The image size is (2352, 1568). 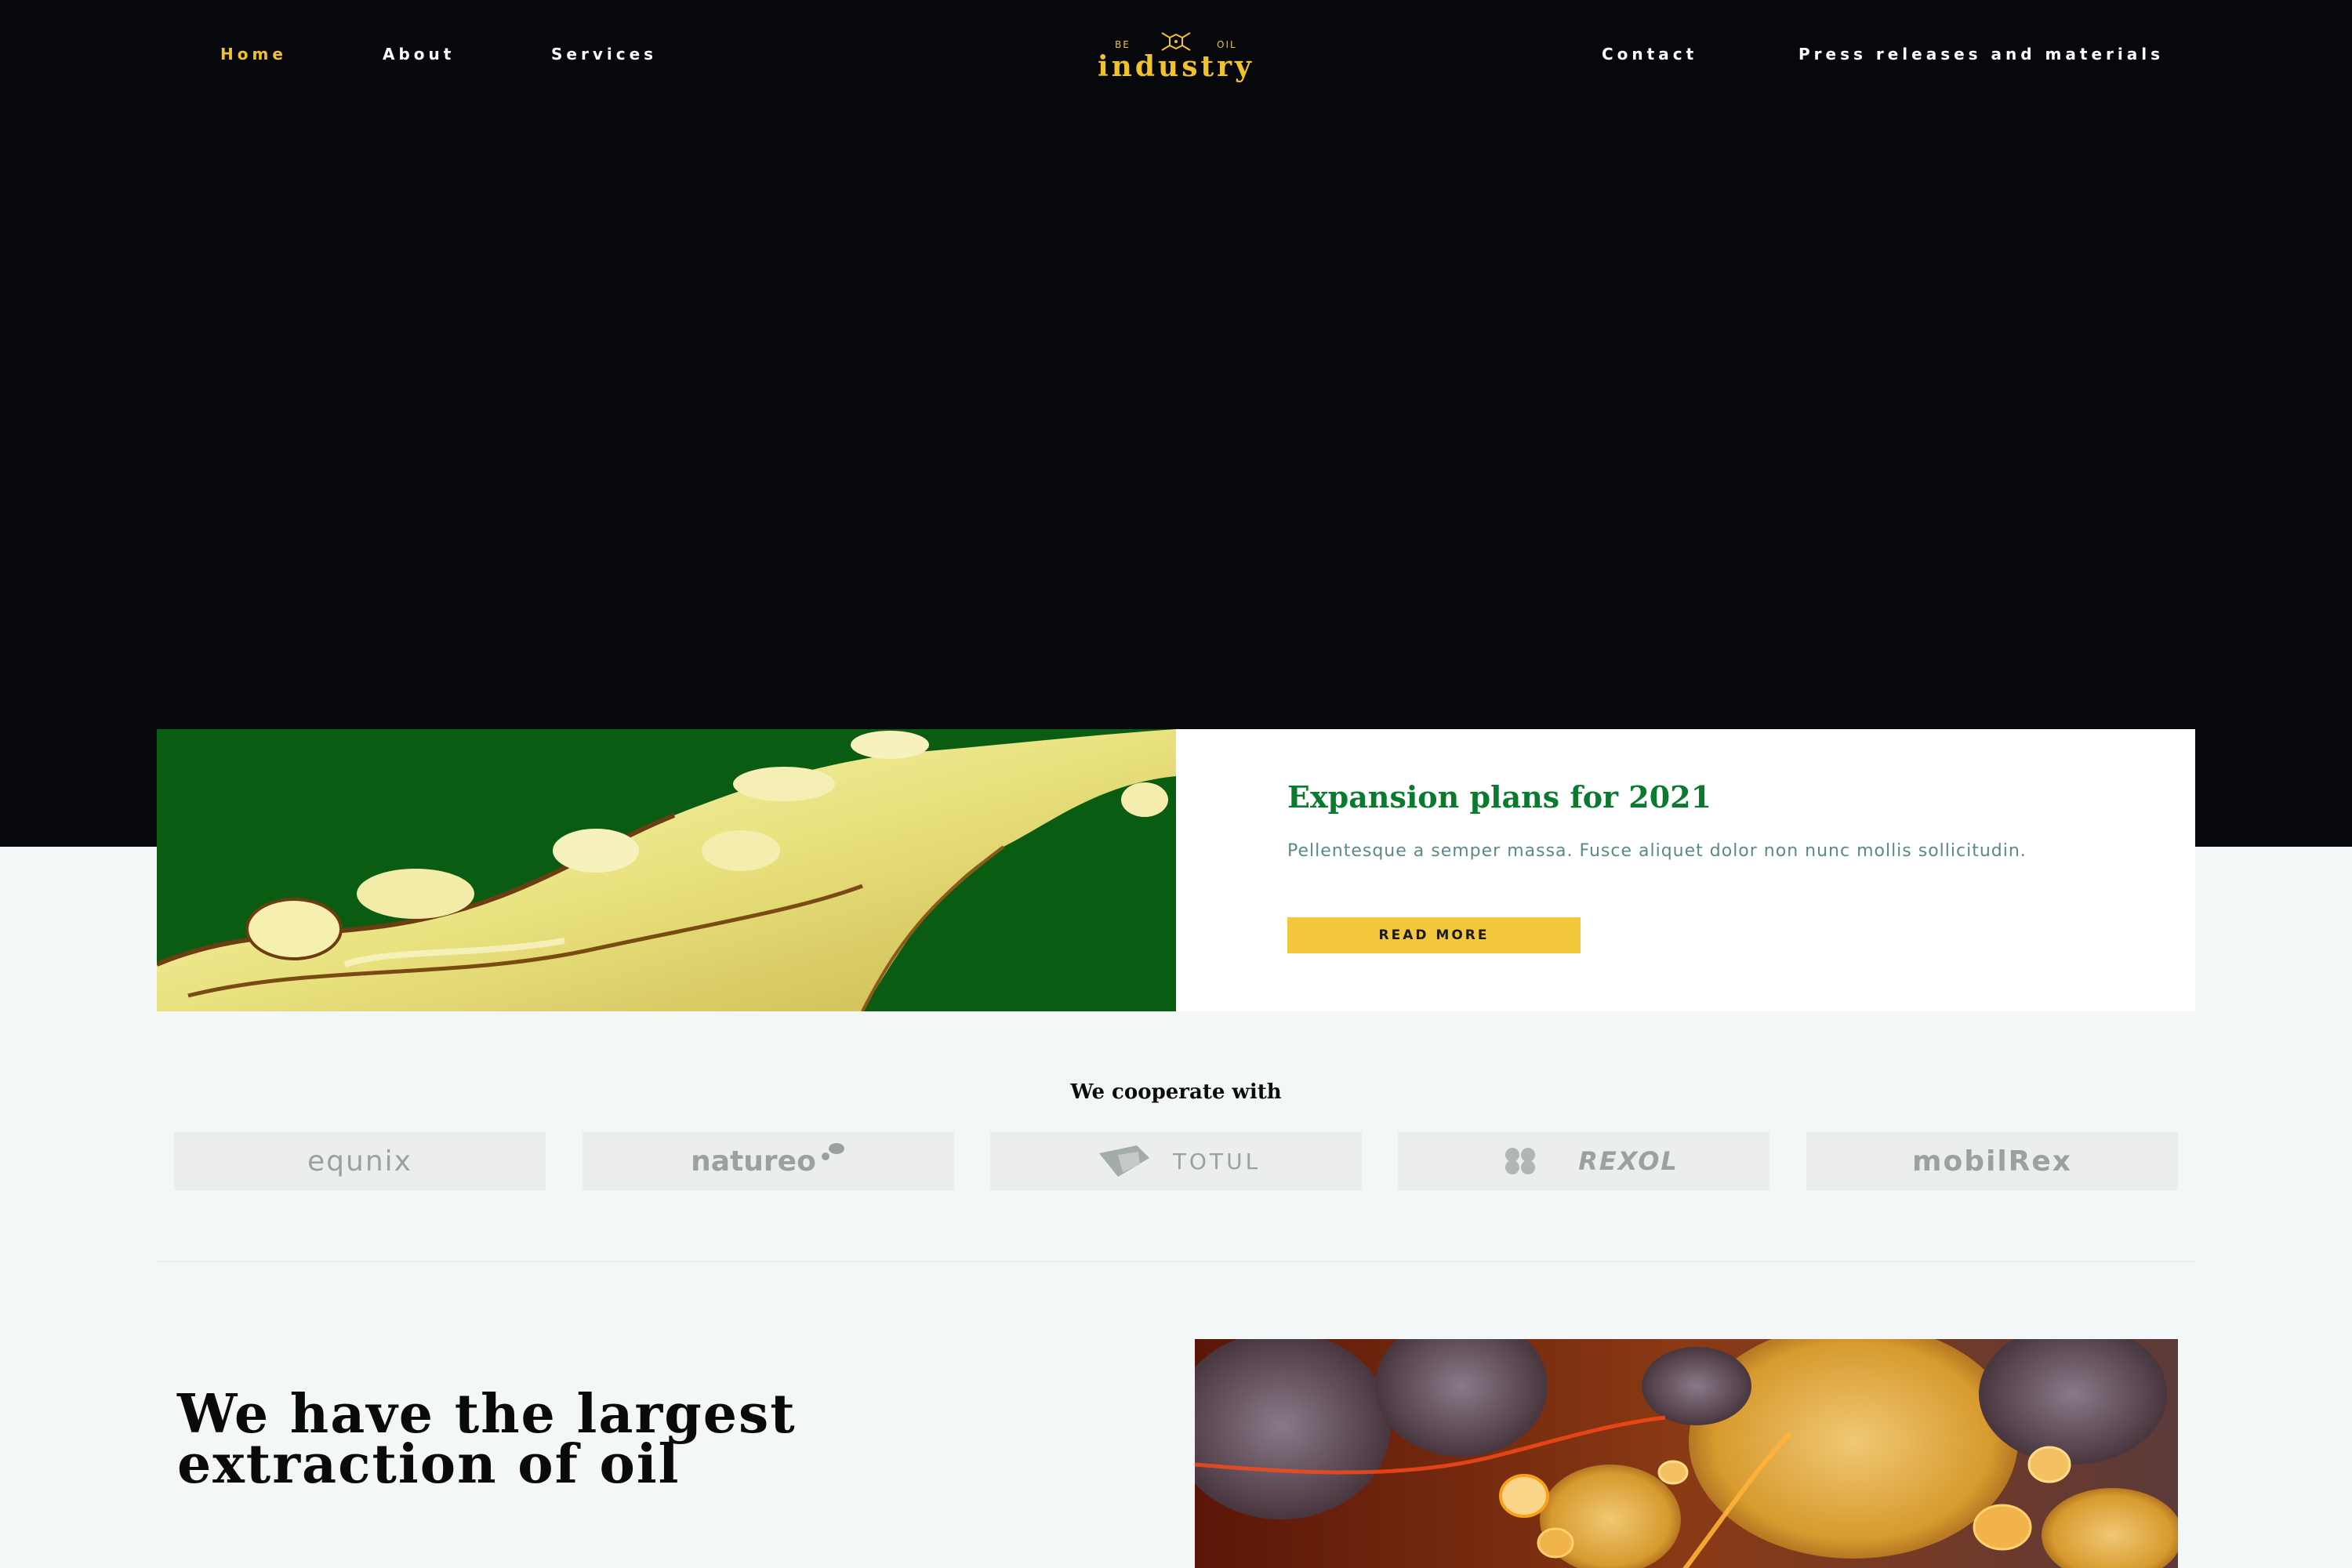 What do you see at coordinates (1176, 1092) in the screenshot?
I see `cooperate-heading: We cooperate with` at bounding box center [1176, 1092].